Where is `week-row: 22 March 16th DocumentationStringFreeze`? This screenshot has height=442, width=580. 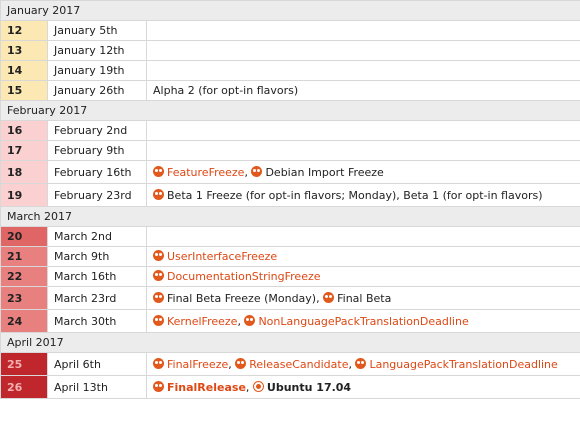
week-row: 22 March 16th DocumentationStringFreeze is located at coordinates (290, 276).